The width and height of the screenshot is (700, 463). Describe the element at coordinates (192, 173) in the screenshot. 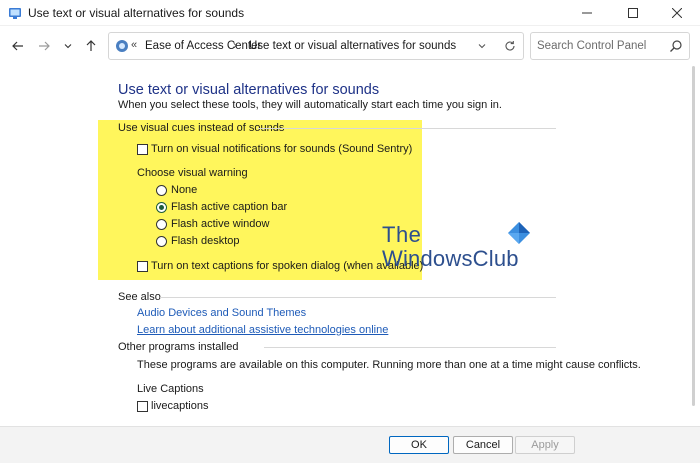

I see `choose-visual-warning-heading: Choose visual warning` at that location.